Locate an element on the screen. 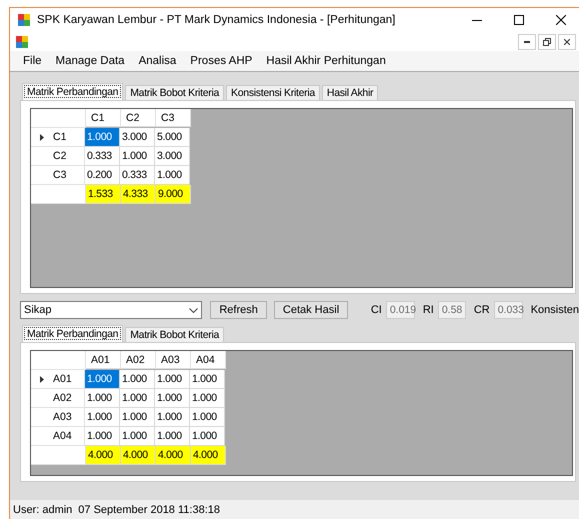 The height and width of the screenshot is (519, 579). criterion-dropdown: Sikap is located at coordinates (111, 310).